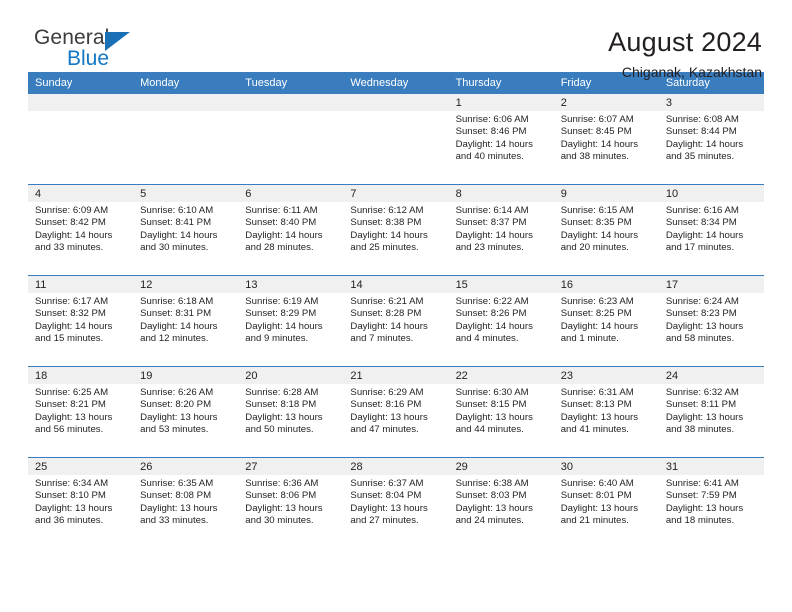  What do you see at coordinates (186, 375) in the screenshot?
I see `day-number: 19` at bounding box center [186, 375].